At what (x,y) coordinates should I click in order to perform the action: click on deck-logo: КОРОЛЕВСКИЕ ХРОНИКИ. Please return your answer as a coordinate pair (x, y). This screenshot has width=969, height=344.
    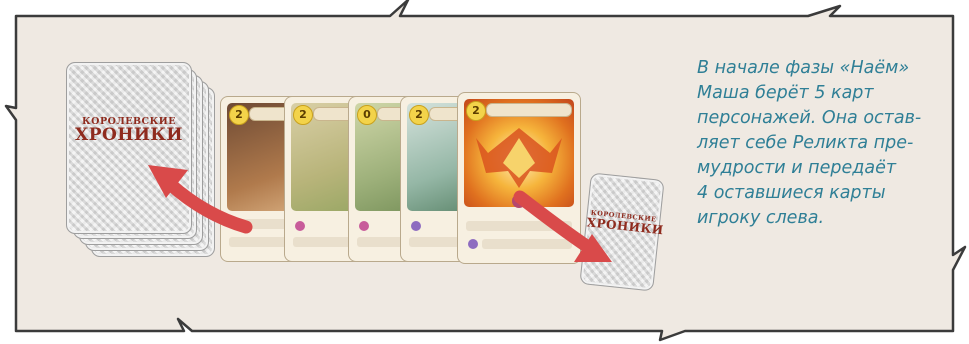
    Looking at the image, I should click on (129, 131).